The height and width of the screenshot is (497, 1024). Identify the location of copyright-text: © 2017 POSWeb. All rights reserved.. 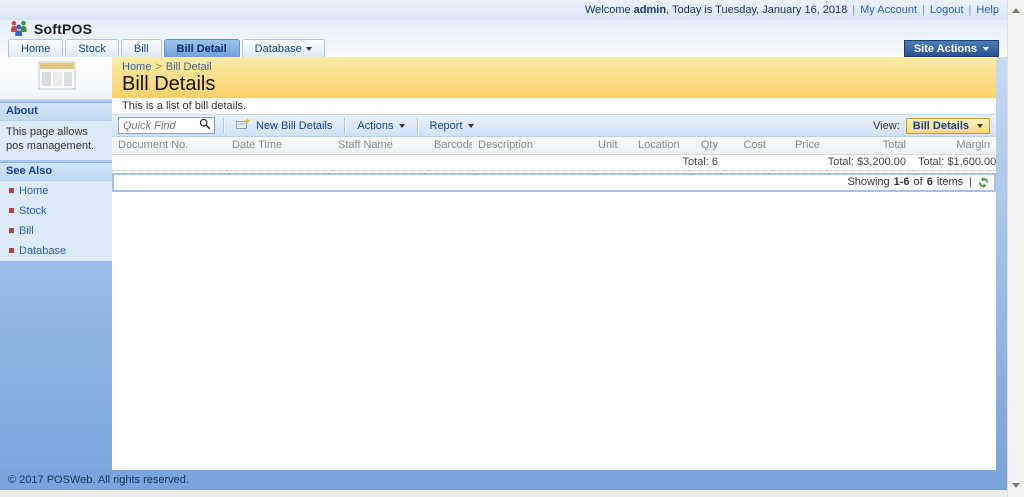
(98, 480).